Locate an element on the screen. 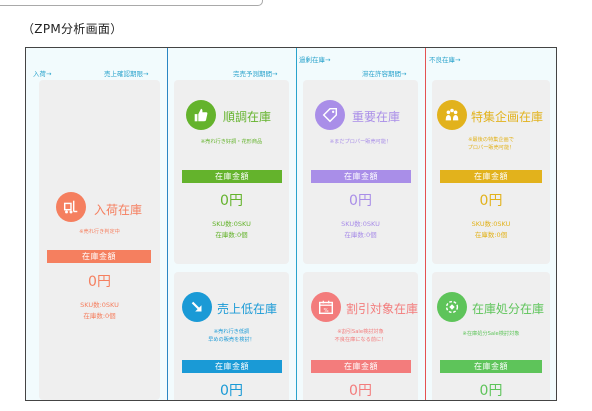 The width and height of the screenshot is (592, 411). panel-note-line-1: ※最後の特集企画で is located at coordinates (491, 140).